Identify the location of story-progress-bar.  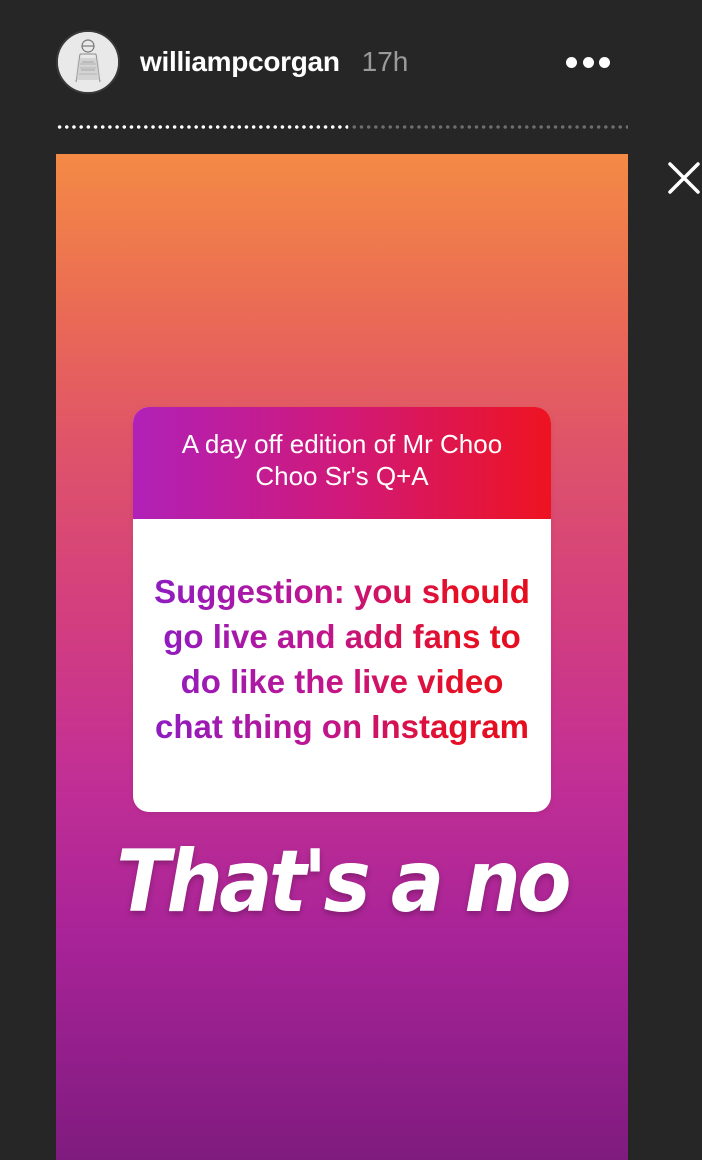
(342, 127).